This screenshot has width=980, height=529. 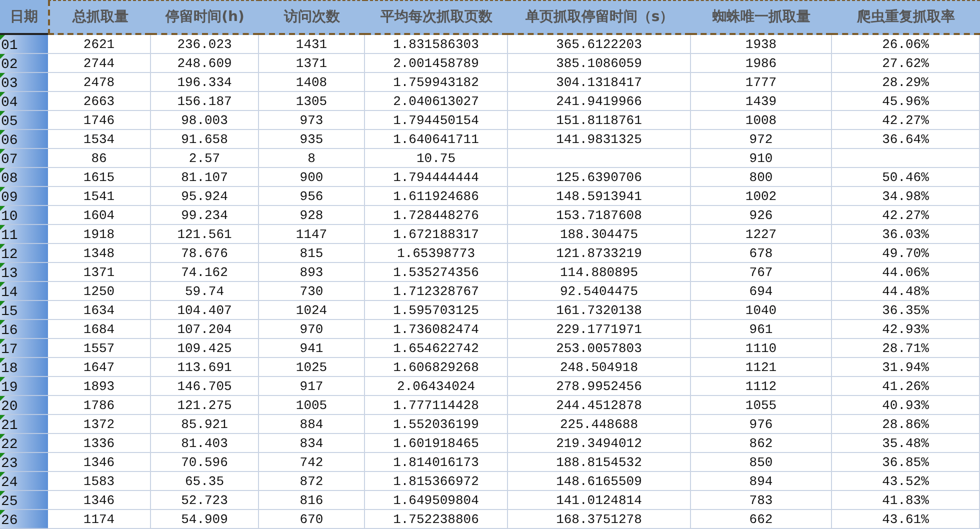 What do you see at coordinates (436, 367) in the screenshot?
I see `table-cell: 1.606829268` at bounding box center [436, 367].